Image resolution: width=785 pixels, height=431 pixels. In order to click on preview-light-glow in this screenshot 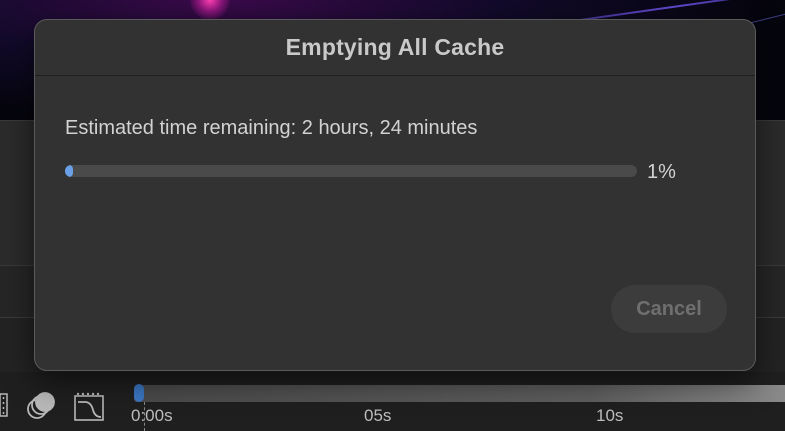, I will do `click(210, 10)`.